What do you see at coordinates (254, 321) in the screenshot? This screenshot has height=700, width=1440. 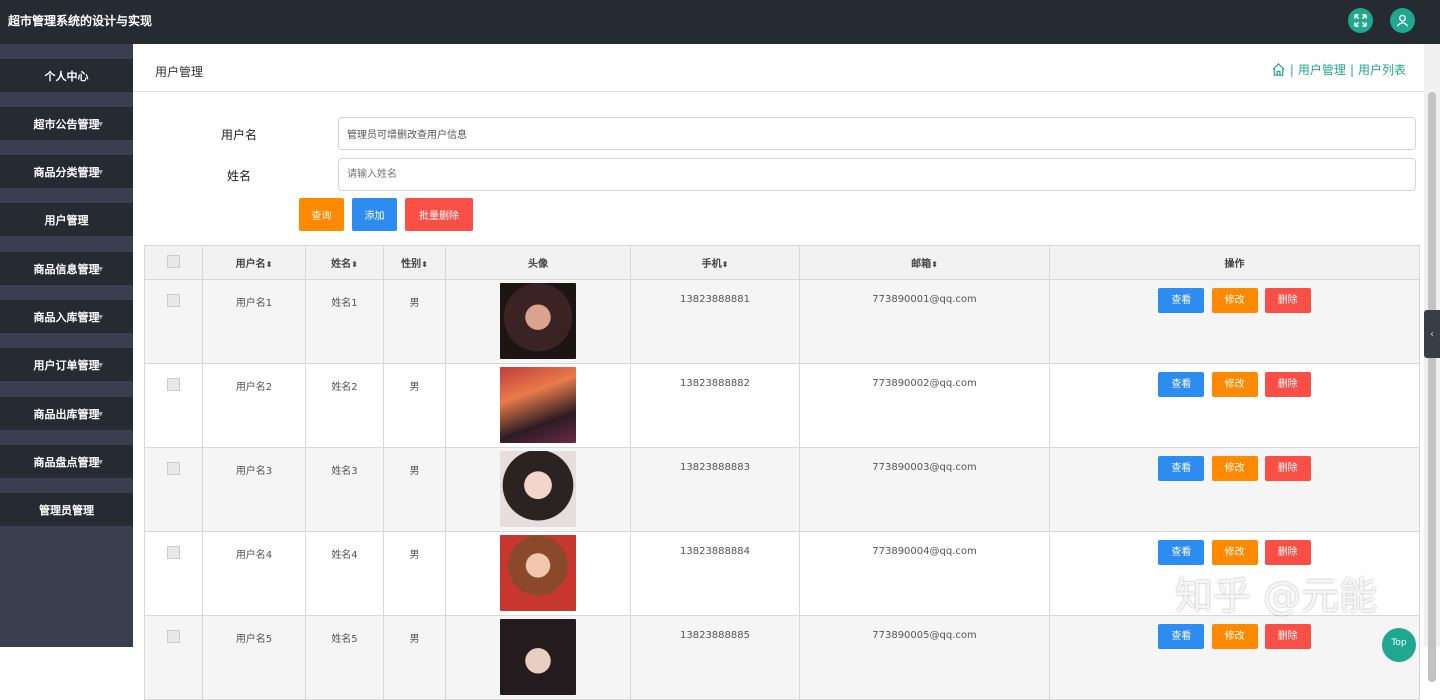 I see `username-cell: 用户名1` at bounding box center [254, 321].